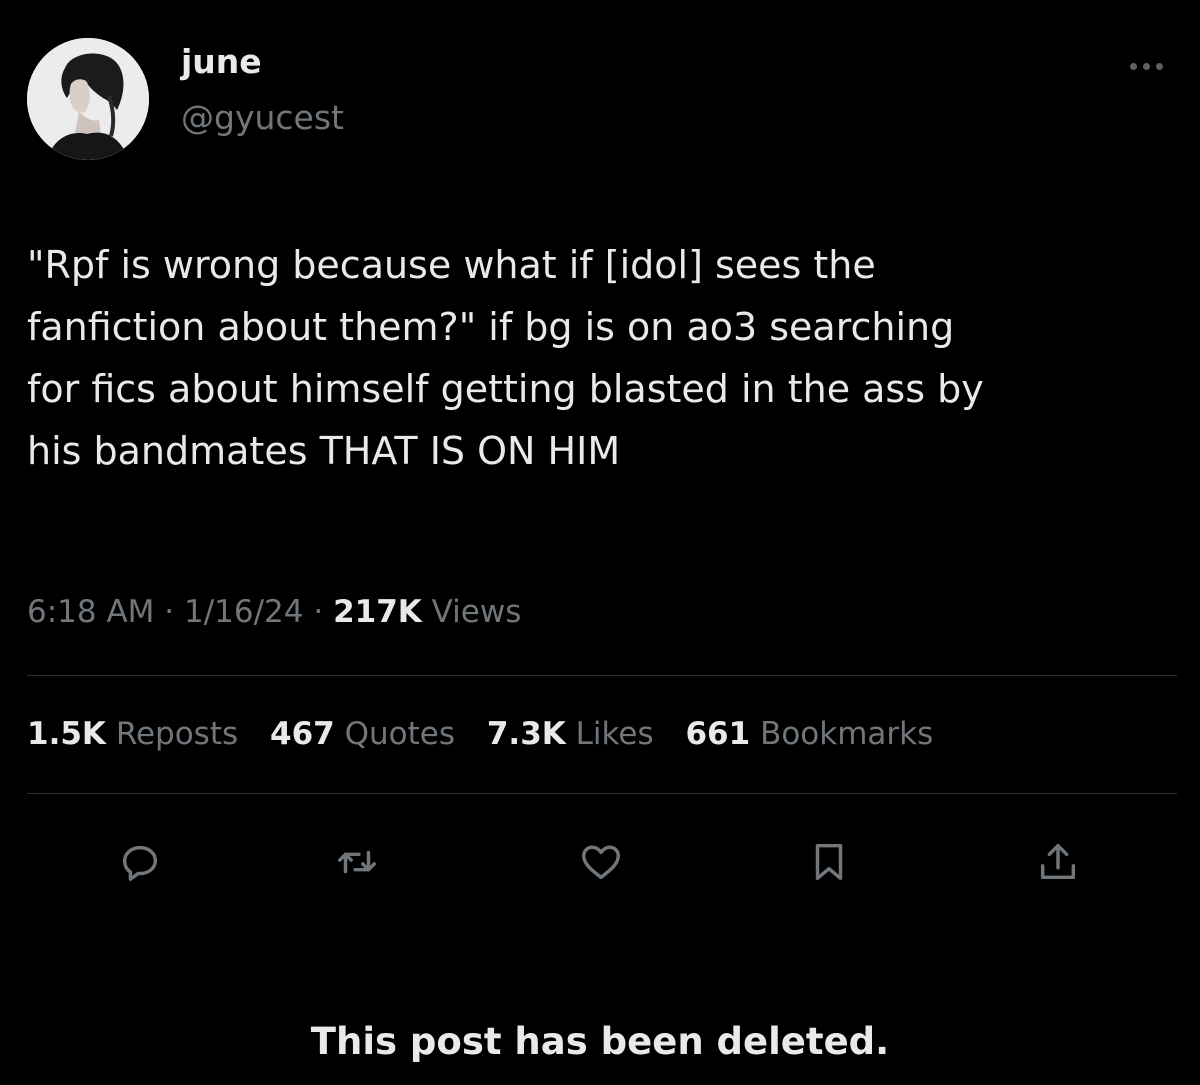 The image size is (1200, 1085). What do you see at coordinates (90, 612) in the screenshot?
I see `post-time: 6:18 AM` at bounding box center [90, 612].